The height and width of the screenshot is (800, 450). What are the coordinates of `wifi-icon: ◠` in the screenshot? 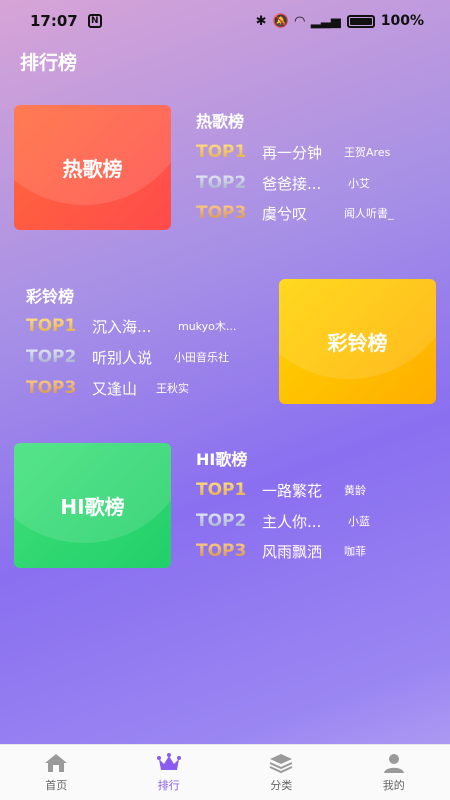 It's located at (299, 21).